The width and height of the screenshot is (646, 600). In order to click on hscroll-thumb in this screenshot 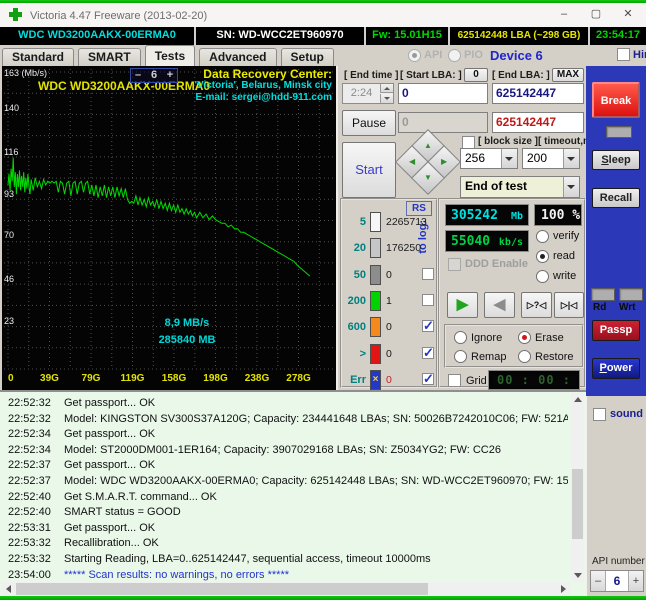, I will do `click(222, 589)`.